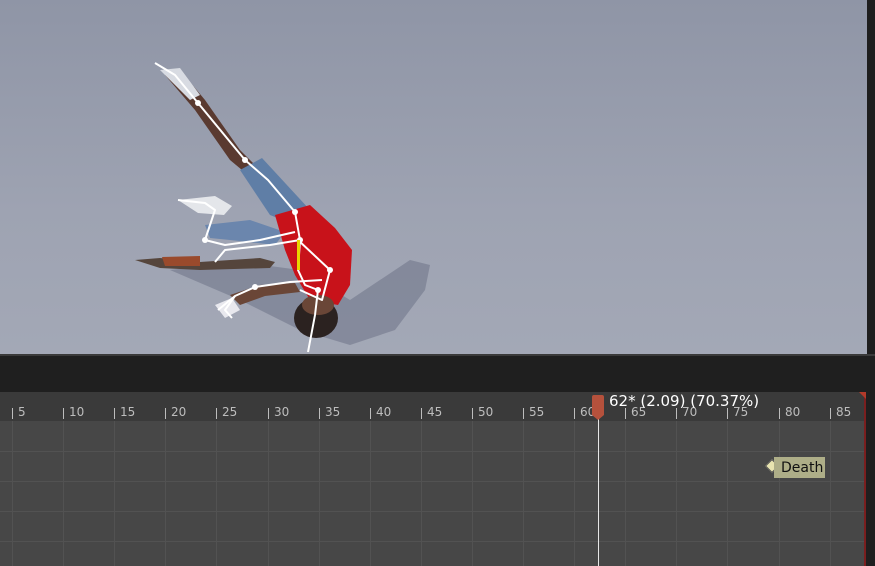 The image size is (875, 566). I want to click on notify-death: Death, so click(799, 467).